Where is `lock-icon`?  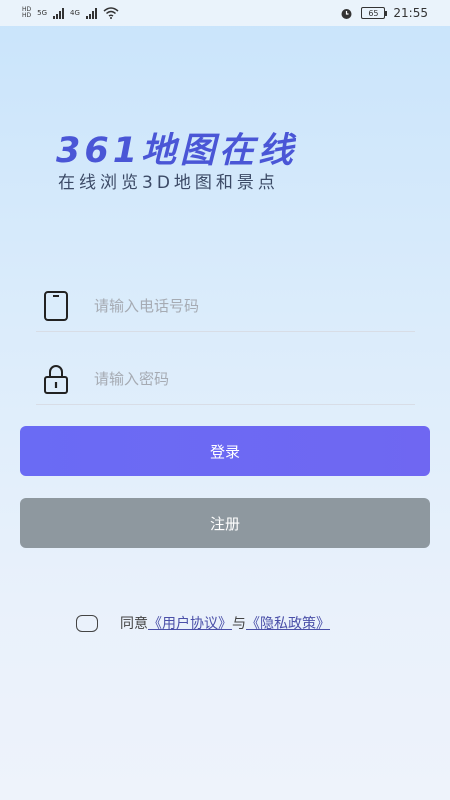 lock-icon is located at coordinates (56, 379).